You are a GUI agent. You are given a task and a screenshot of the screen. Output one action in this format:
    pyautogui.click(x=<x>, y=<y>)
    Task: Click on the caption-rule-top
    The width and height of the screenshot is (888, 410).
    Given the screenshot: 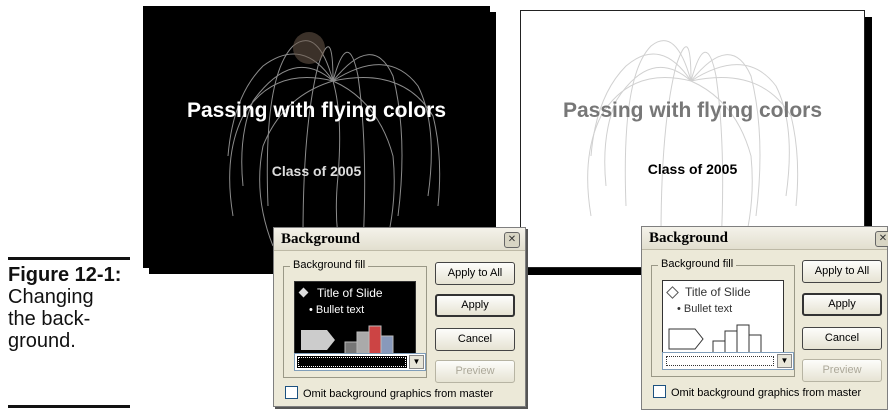 What is the action you would take?
    pyautogui.click(x=69, y=258)
    